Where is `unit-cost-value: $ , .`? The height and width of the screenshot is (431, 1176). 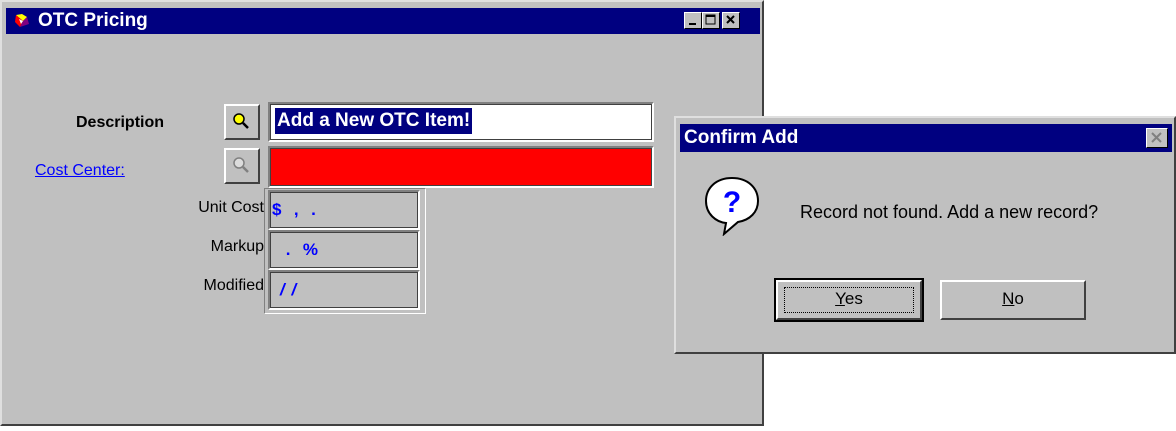
unit-cost-value: $ , . is located at coordinates (294, 209).